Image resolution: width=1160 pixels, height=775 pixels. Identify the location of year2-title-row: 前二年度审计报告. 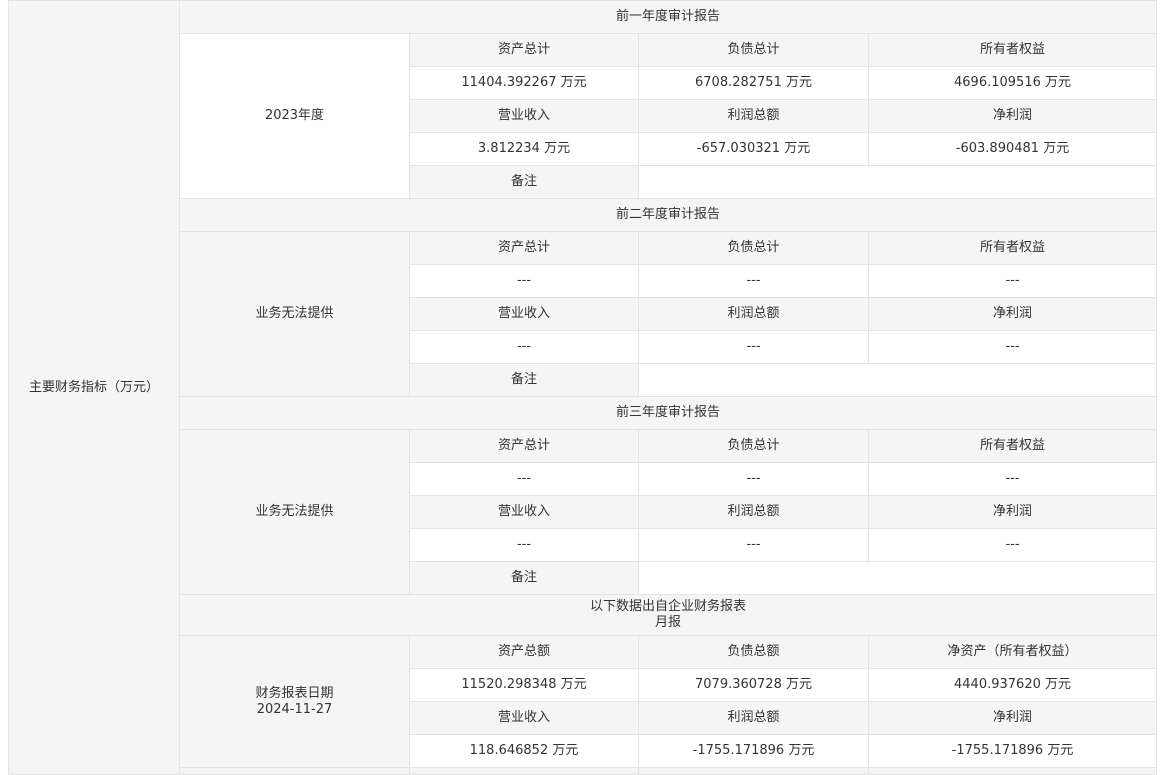
(583, 215).